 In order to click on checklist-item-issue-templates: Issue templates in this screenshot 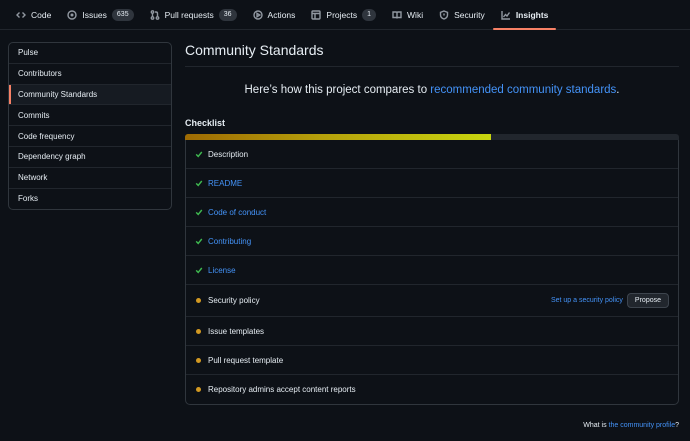, I will do `click(432, 331)`.